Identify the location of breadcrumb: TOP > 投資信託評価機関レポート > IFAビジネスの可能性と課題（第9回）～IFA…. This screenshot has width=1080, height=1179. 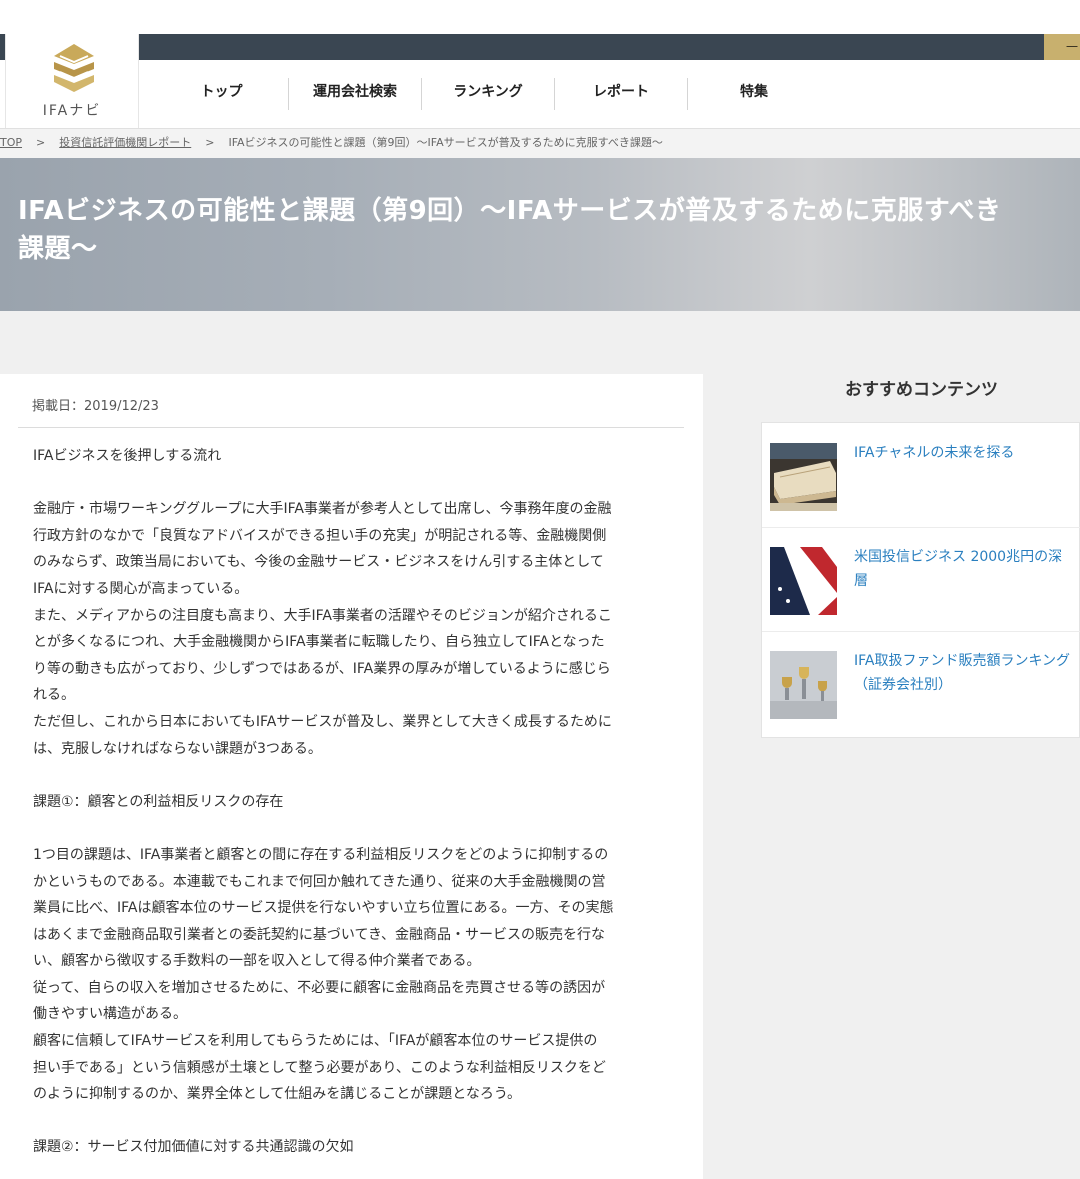
(540, 143).